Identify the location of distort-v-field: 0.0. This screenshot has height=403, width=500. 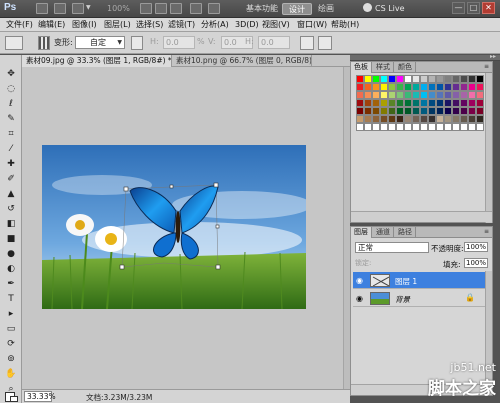
(274, 42).